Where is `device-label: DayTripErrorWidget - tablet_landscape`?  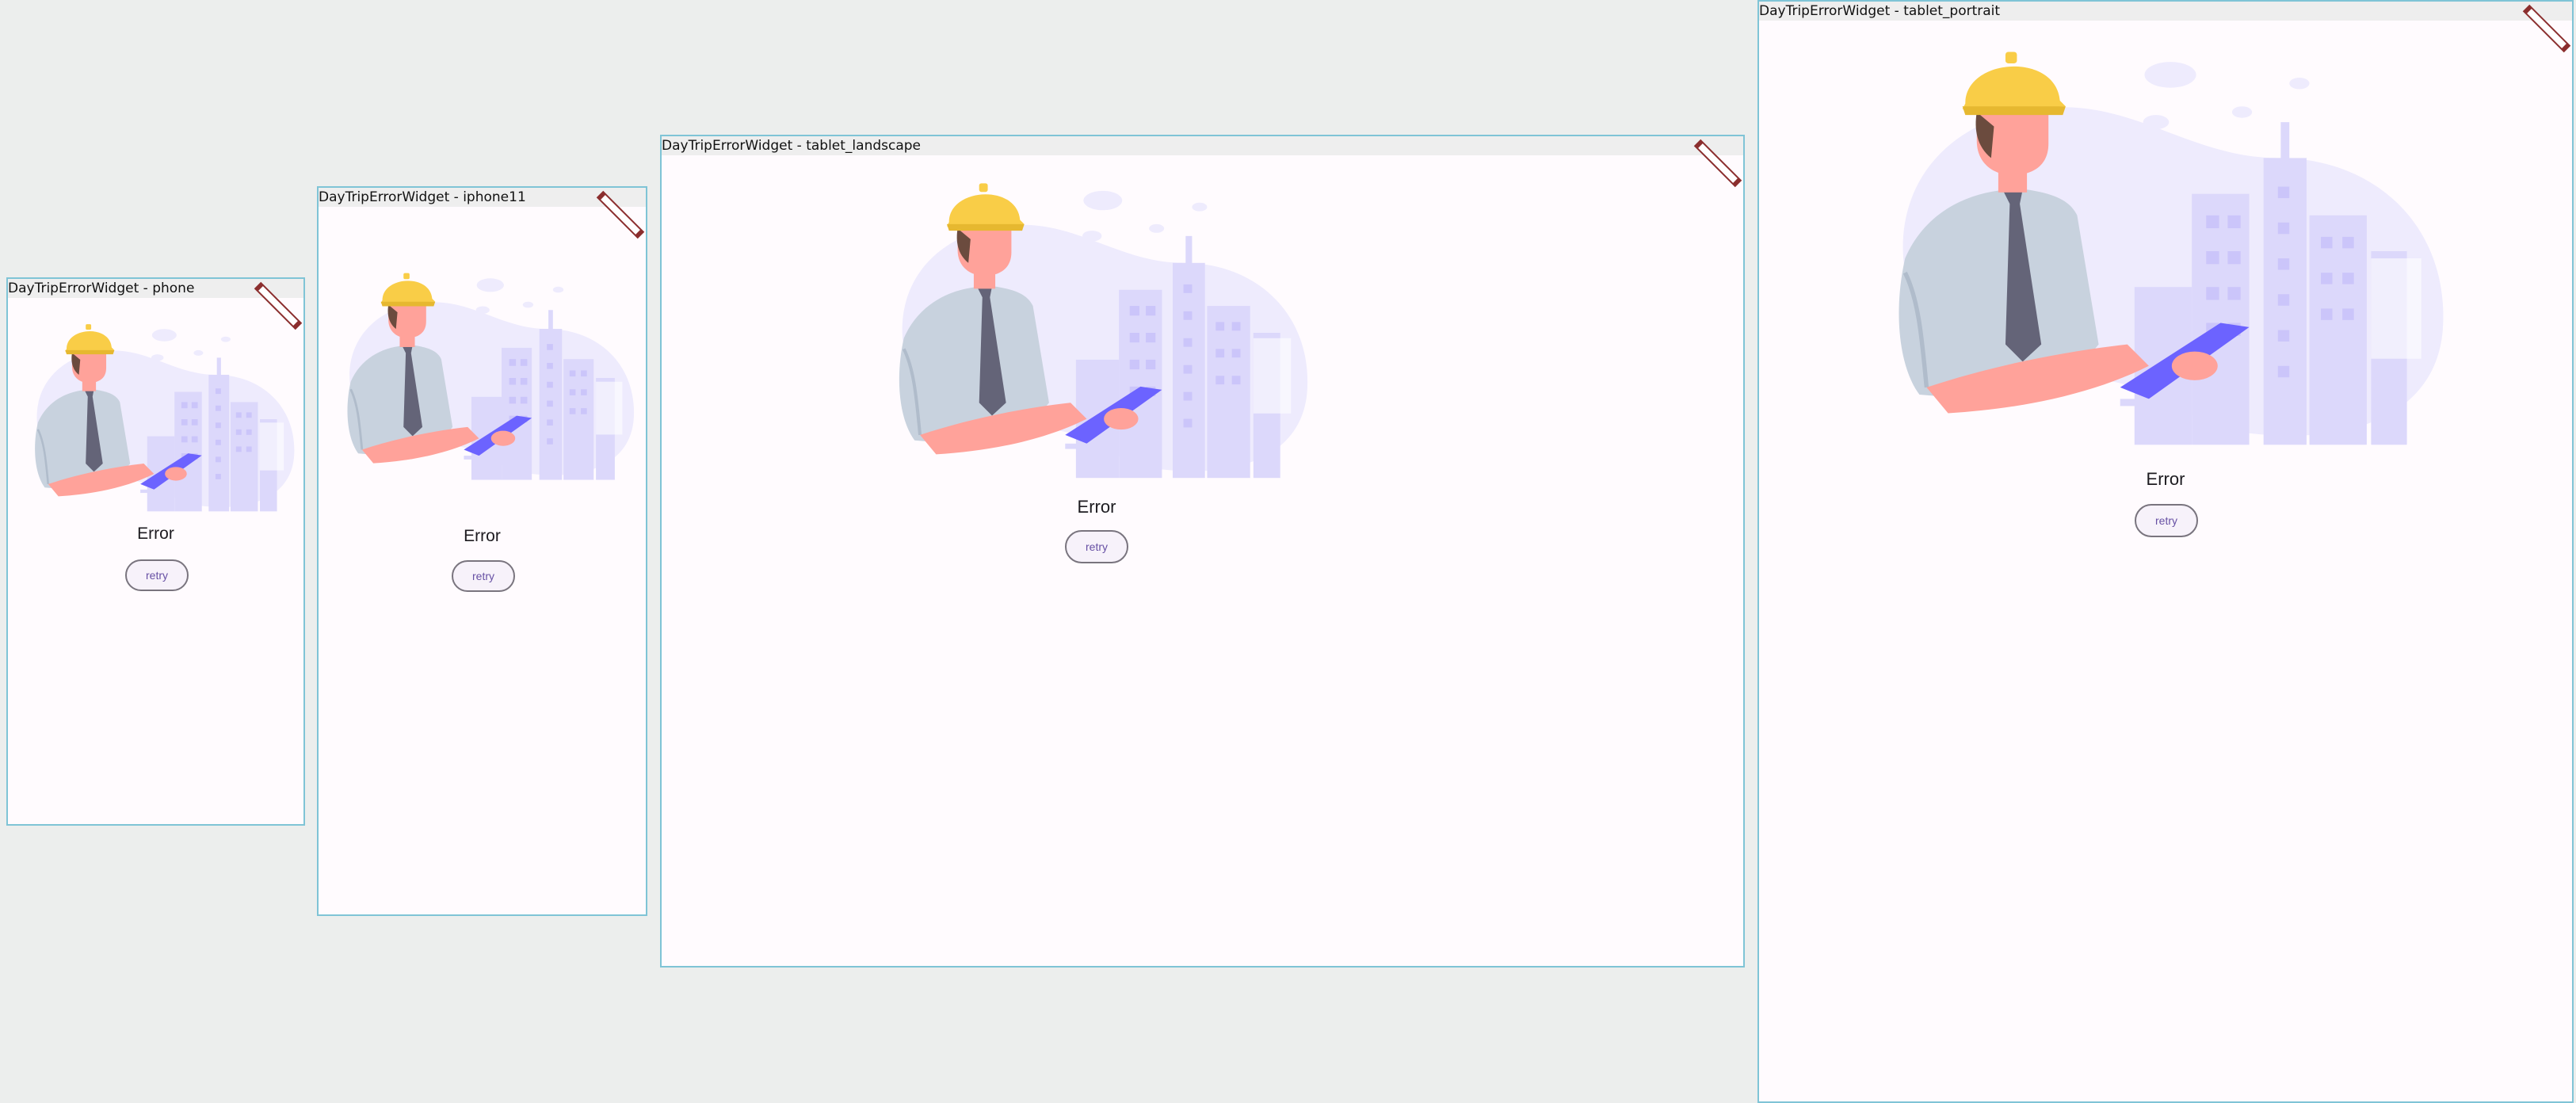
device-label: DayTripErrorWidget - tablet_landscape is located at coordinates (1202, 145).